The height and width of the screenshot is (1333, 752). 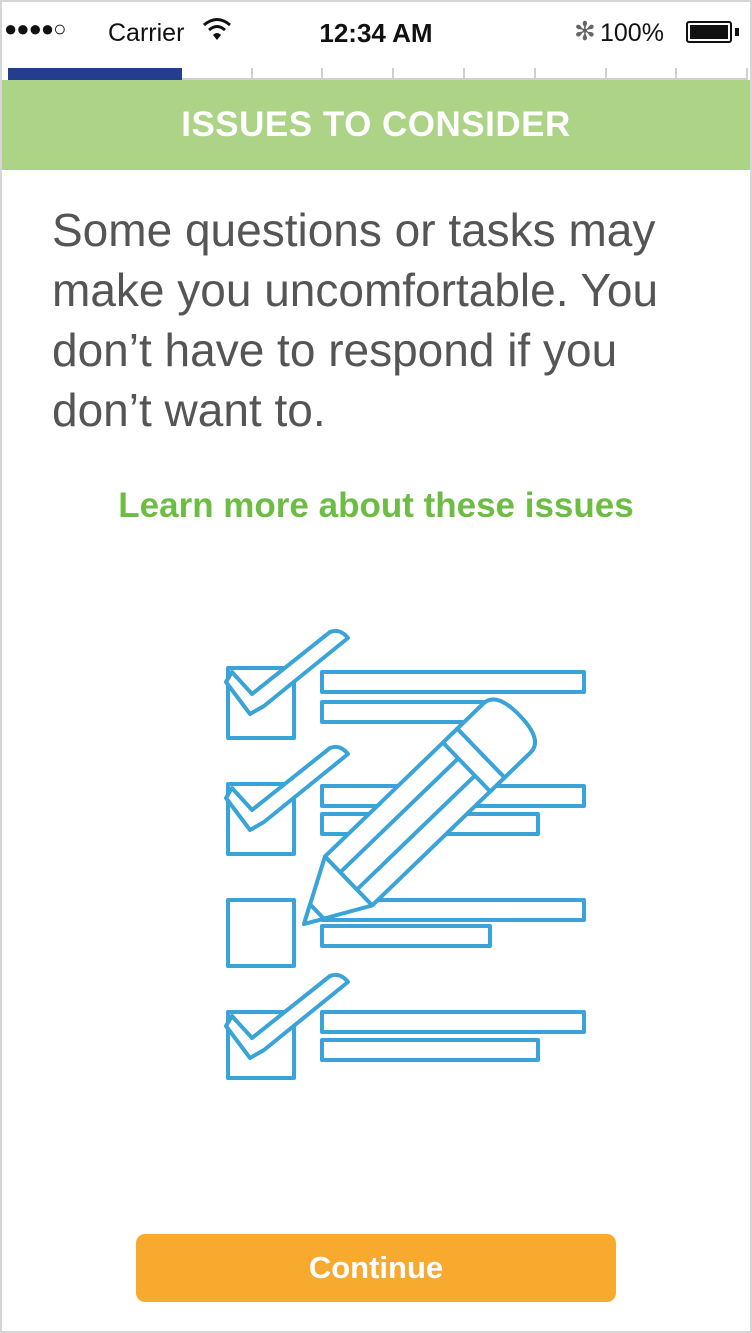 I want to click on page-title: ISSUES TO CONSIDER, so click(x=376, y=124).